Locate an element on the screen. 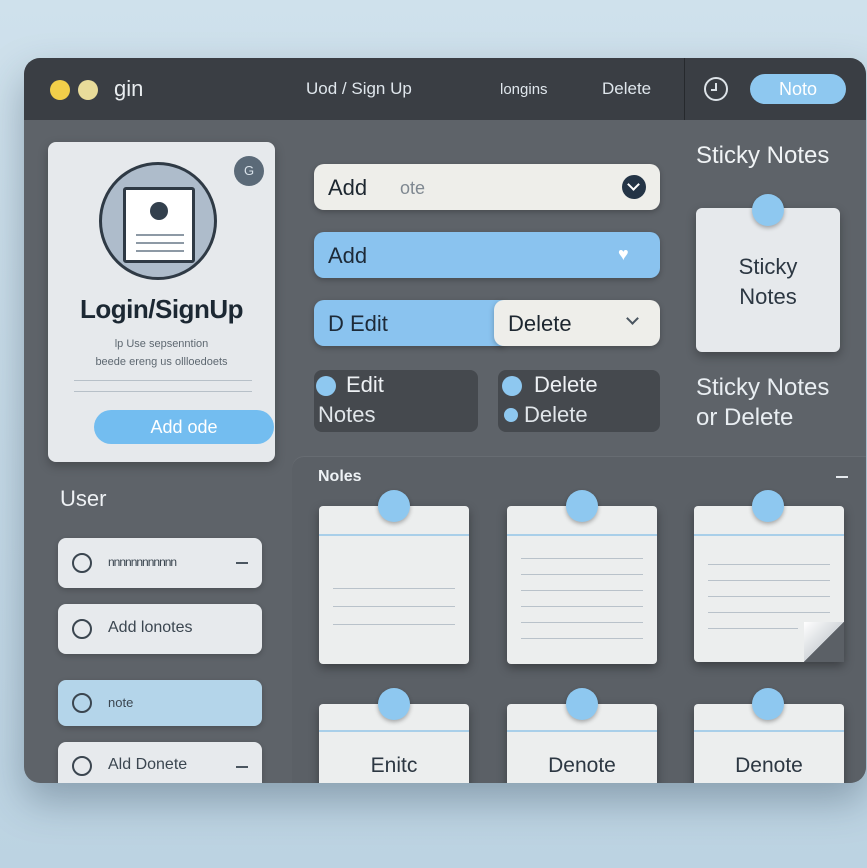 The width and height of the screenshot is (867, 868). sticky-notes-caption: Sticky Notes is located at coordinates (763, 387).